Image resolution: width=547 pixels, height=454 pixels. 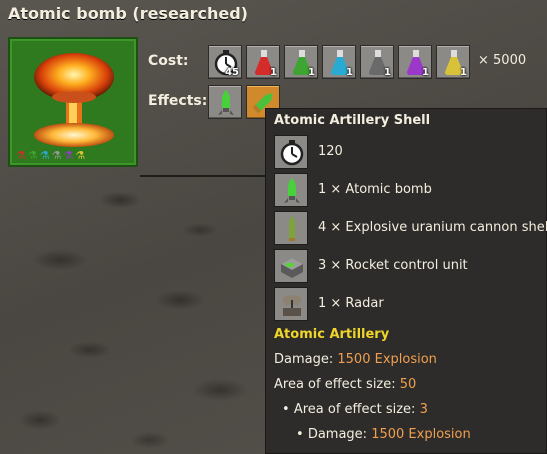 What do you see at coordinates (21, 155) in the screenshot?
I see `red-flask-icon: ⚗` at bounding box center [21, 155].